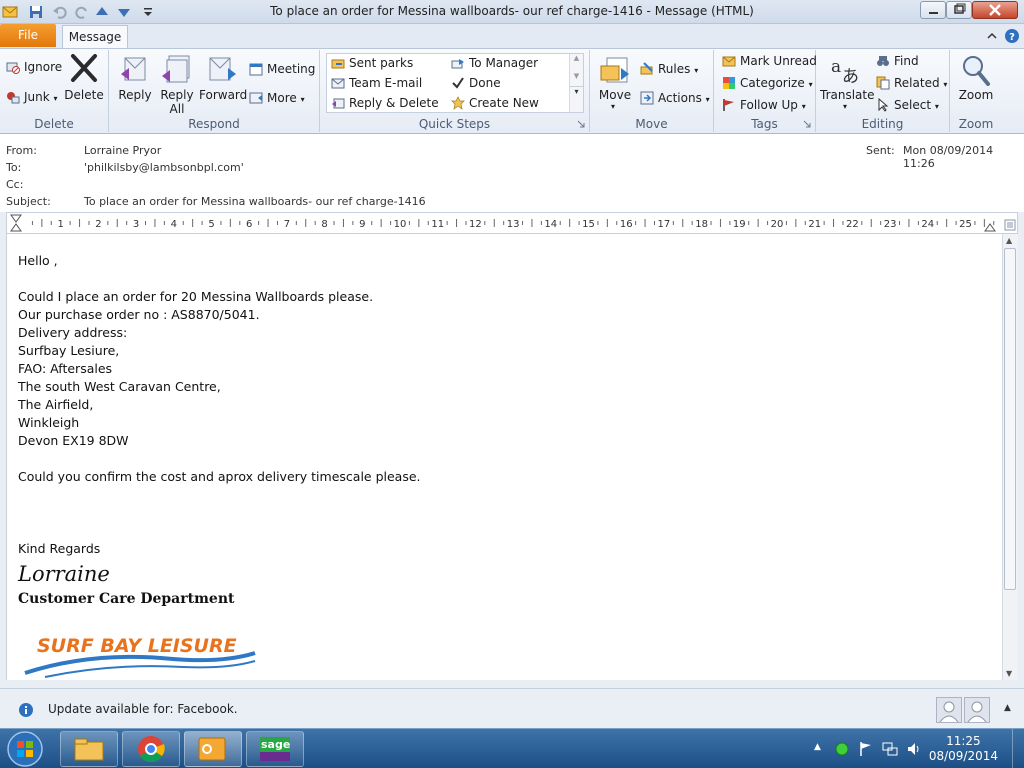 The height and width of the screenshot is (768, 1024). I want to click on delete-button: Delete, so click(84, 78).